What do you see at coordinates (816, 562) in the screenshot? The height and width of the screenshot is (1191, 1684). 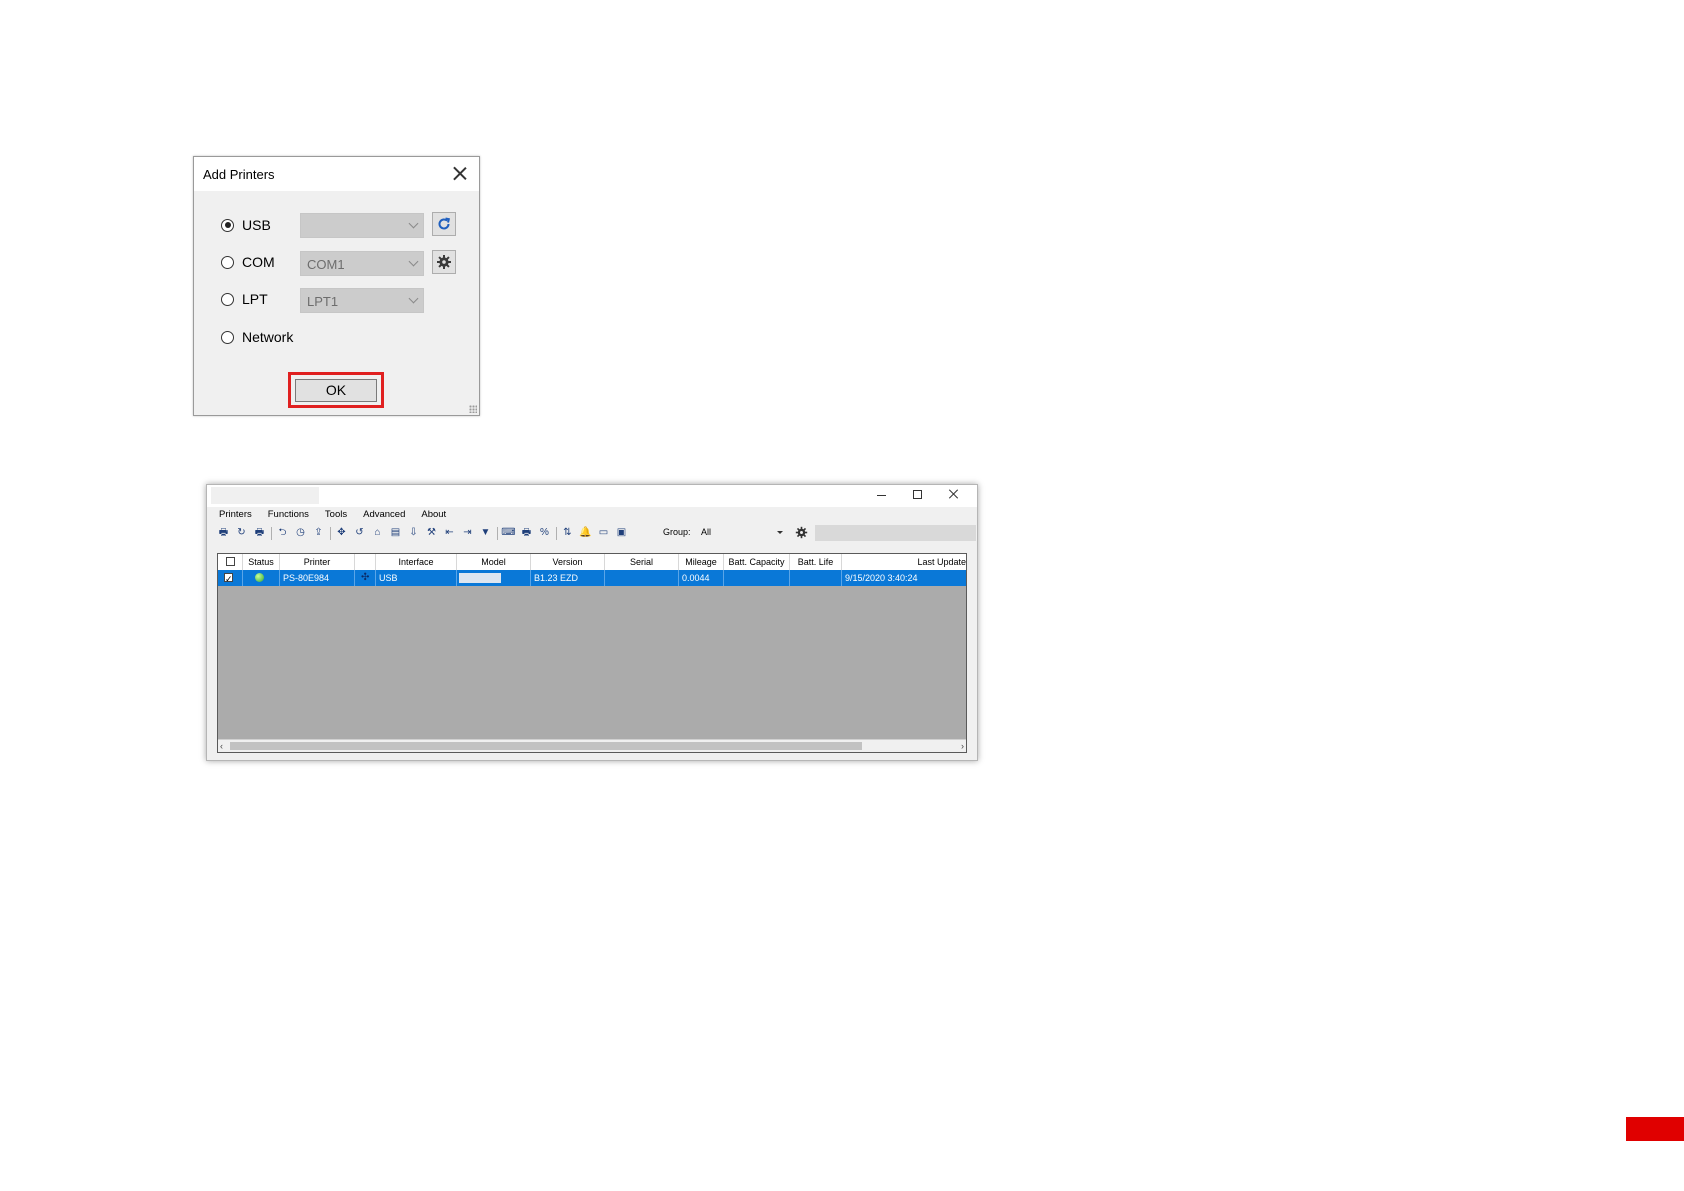 I see `col-batt-life: Batt. Life` at bounding box center [816, 562].